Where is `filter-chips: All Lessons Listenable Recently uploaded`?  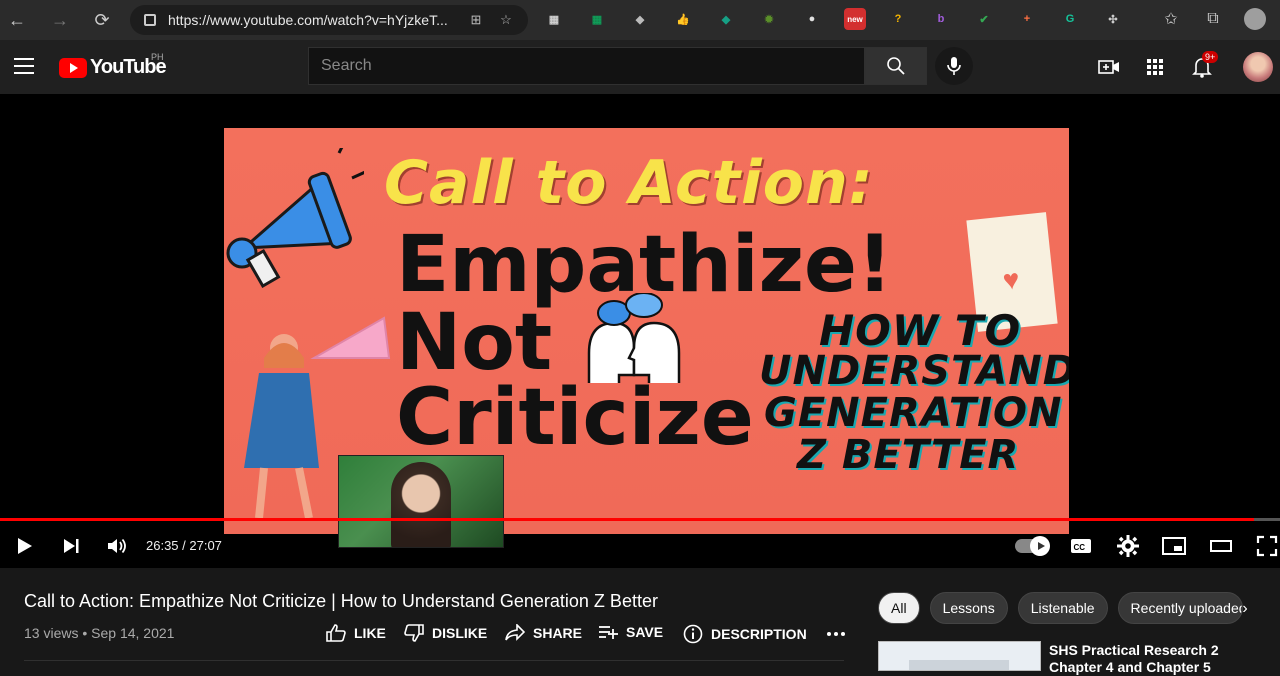 filter-chips: All Lessons Listenable Recently uploaded is located at coordinates (1060, 608).